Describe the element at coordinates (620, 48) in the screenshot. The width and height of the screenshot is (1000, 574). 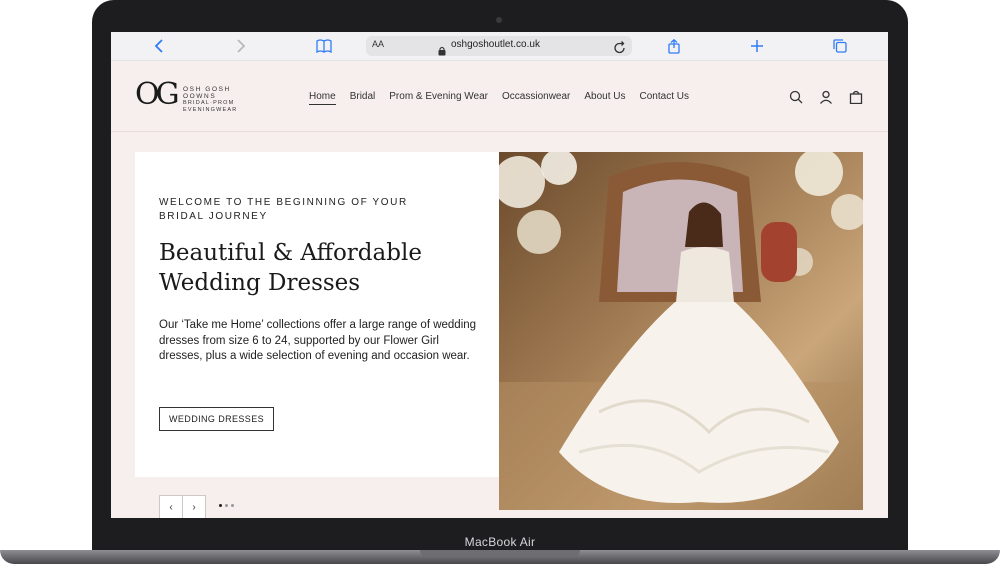
I see `reload-icon` at that location.